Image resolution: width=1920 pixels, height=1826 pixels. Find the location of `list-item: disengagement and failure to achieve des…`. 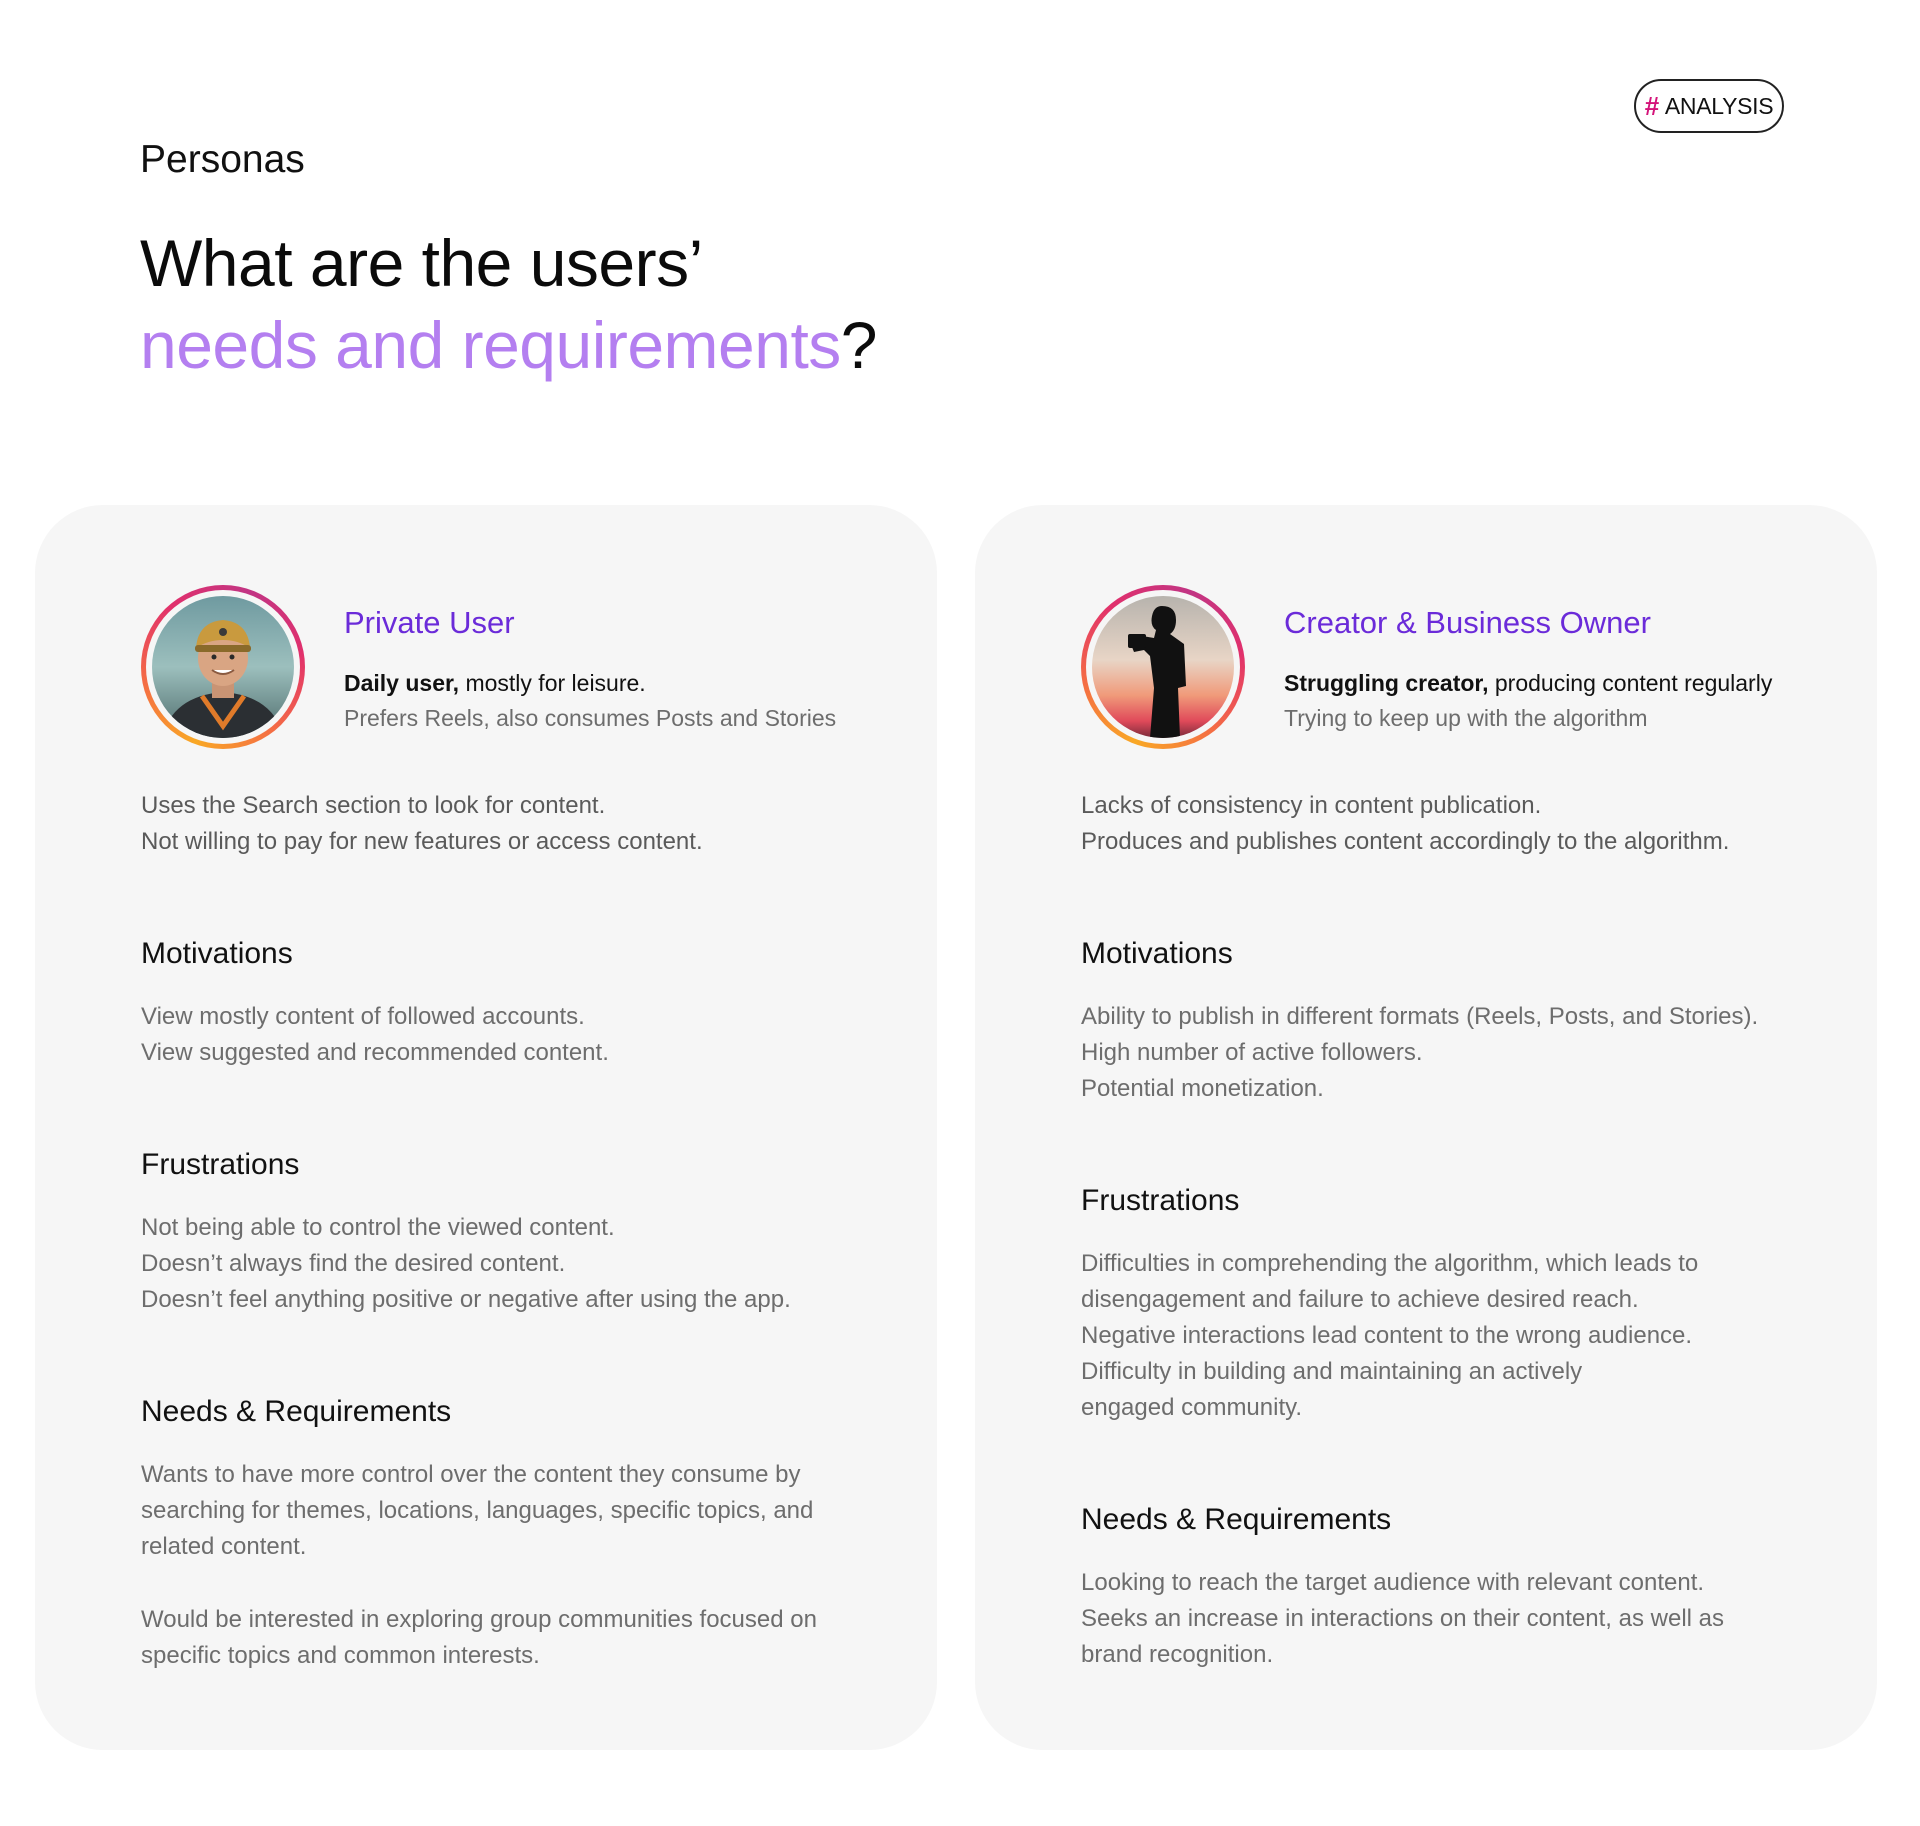

list-item: disengagement and failure to achieve des… is located at coordinates (1360, 1299).